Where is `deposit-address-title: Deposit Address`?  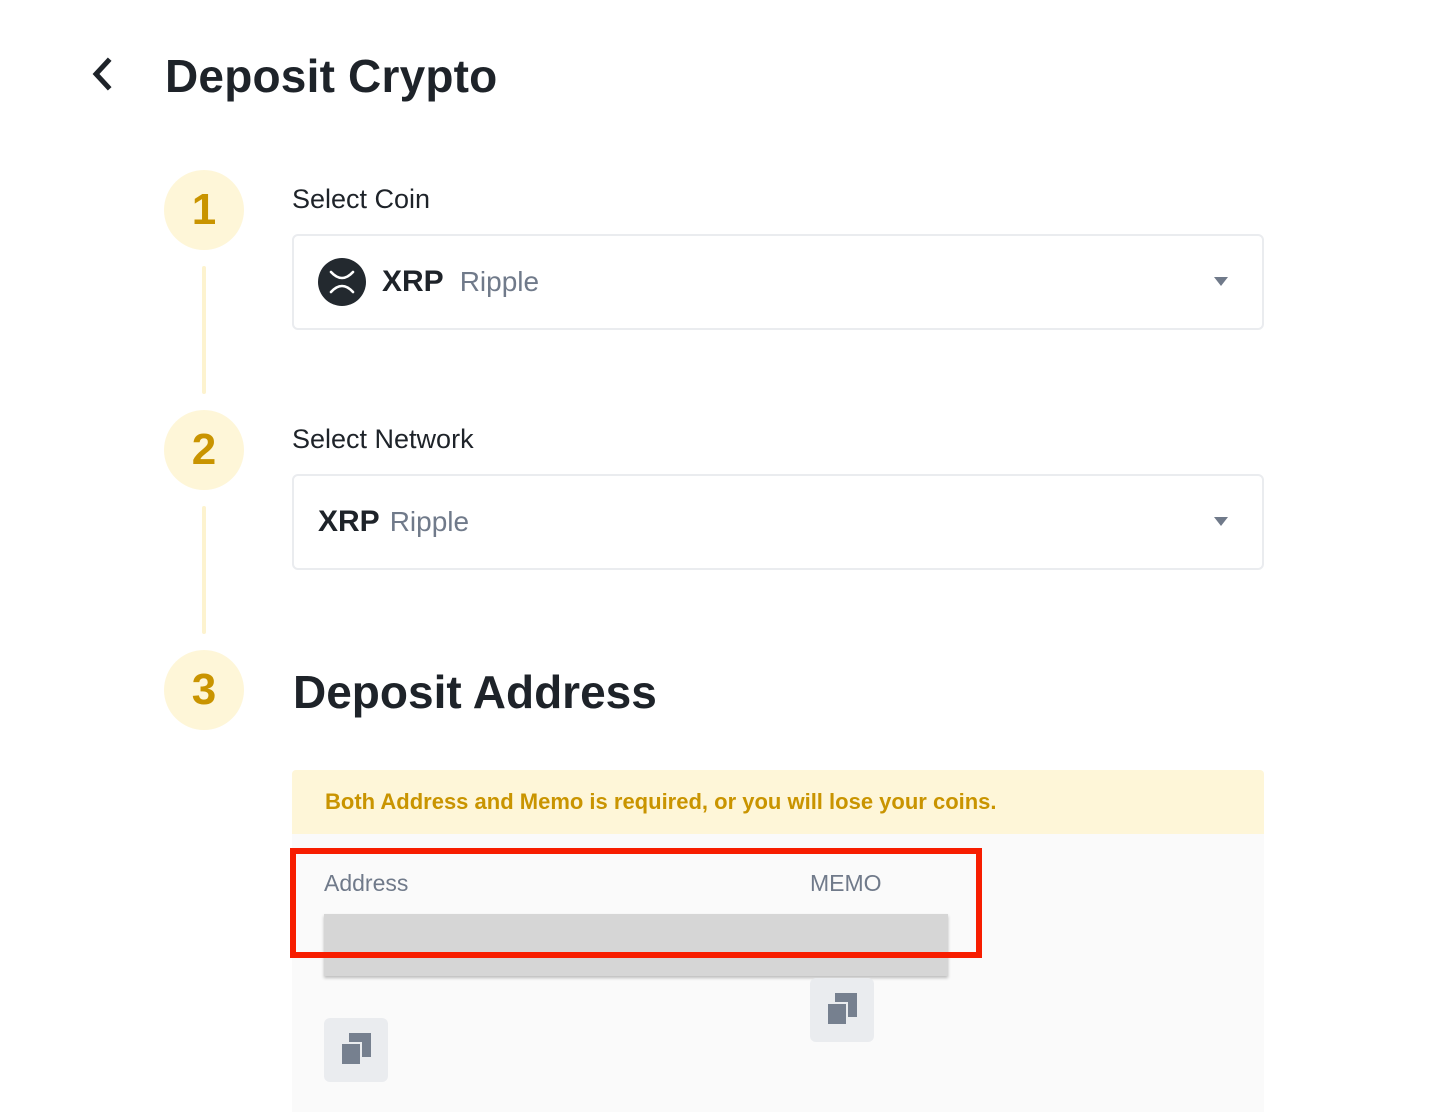 deposit-address-title: Deposit Address is located at coordinates (475, 692).